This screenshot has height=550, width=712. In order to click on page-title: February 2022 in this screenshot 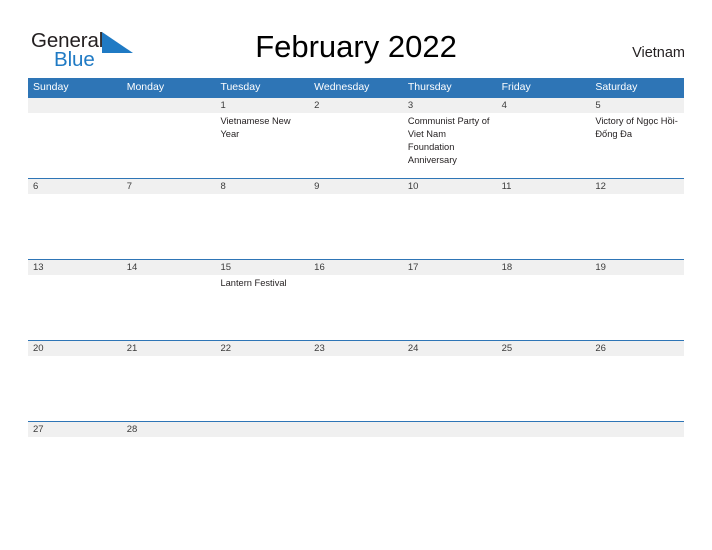, I will do `click(356, 46)`.